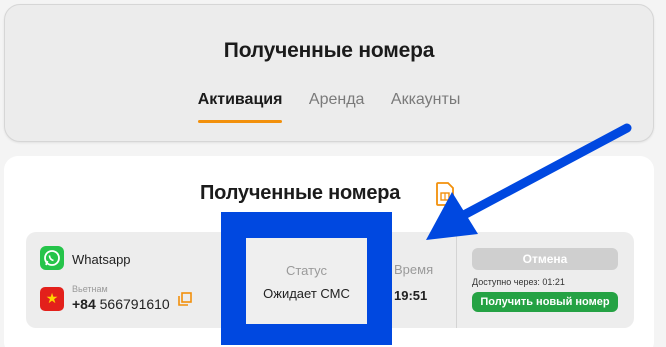 This screenshot has height=347, width=666. What do you see at coordinates (545, 302) in the screenshot?
I see `get-new-number-button: Получить новый номер` at bounding box center [545, 302].